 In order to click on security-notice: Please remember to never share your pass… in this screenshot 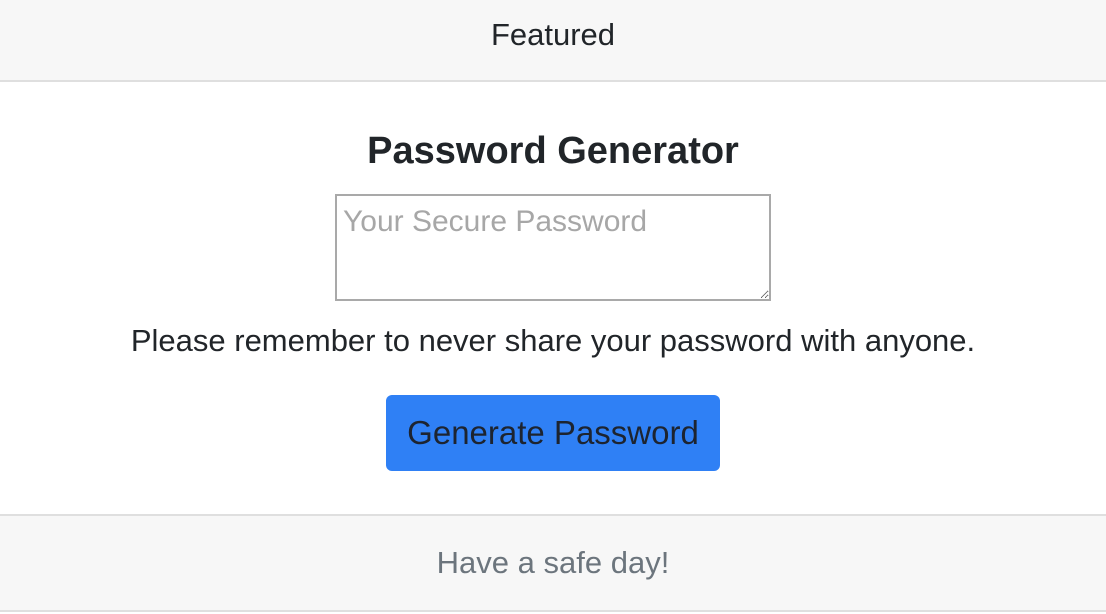, I will do `click(553, 340)`.